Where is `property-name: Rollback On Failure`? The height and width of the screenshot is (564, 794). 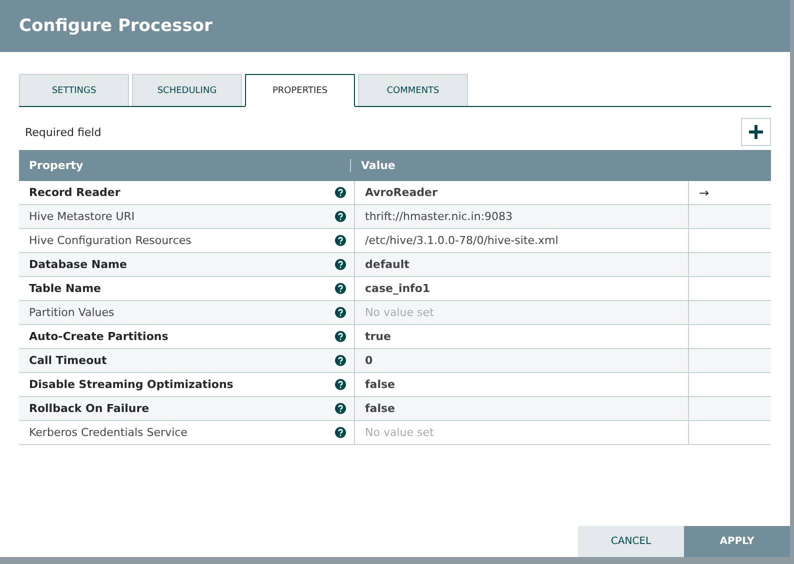 property-name: Rollback On Failure is located at coordinates (89, 408).